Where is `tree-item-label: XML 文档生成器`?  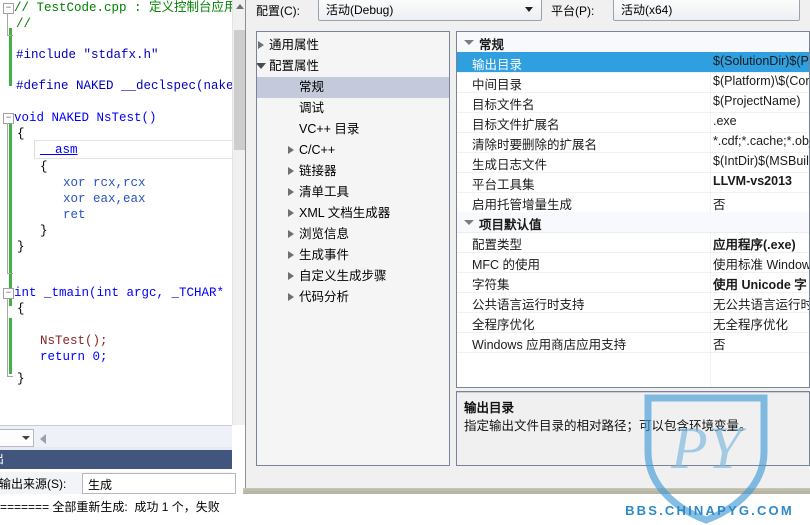
tree-item-label: XML 文档生成器 is located at coordinates (345, 213).